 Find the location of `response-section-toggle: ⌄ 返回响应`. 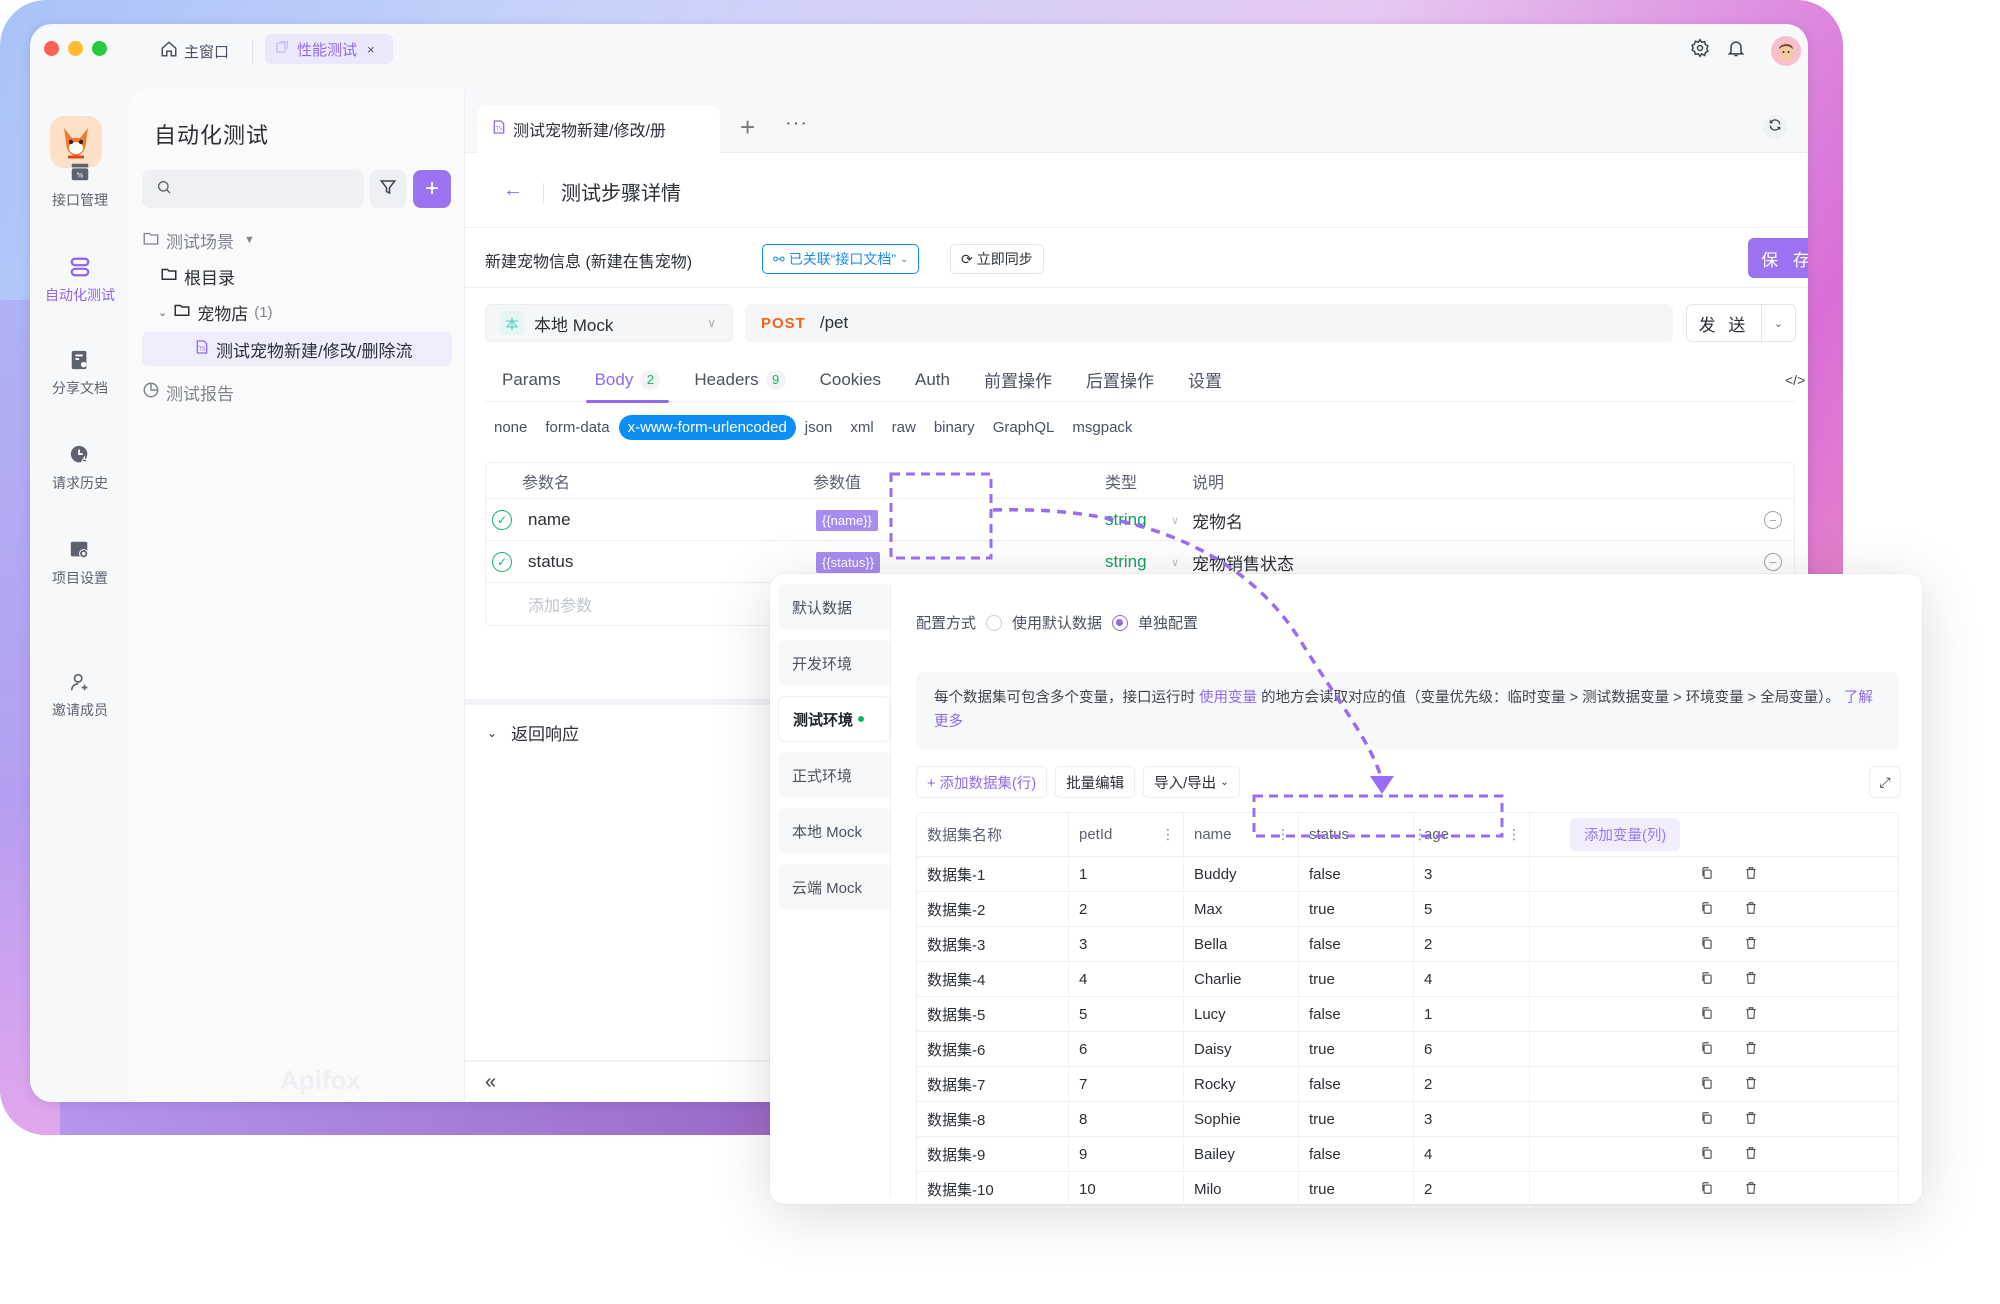

response-section-toggle: ⌄ 返回响应 is located at coordinates (533, 732).